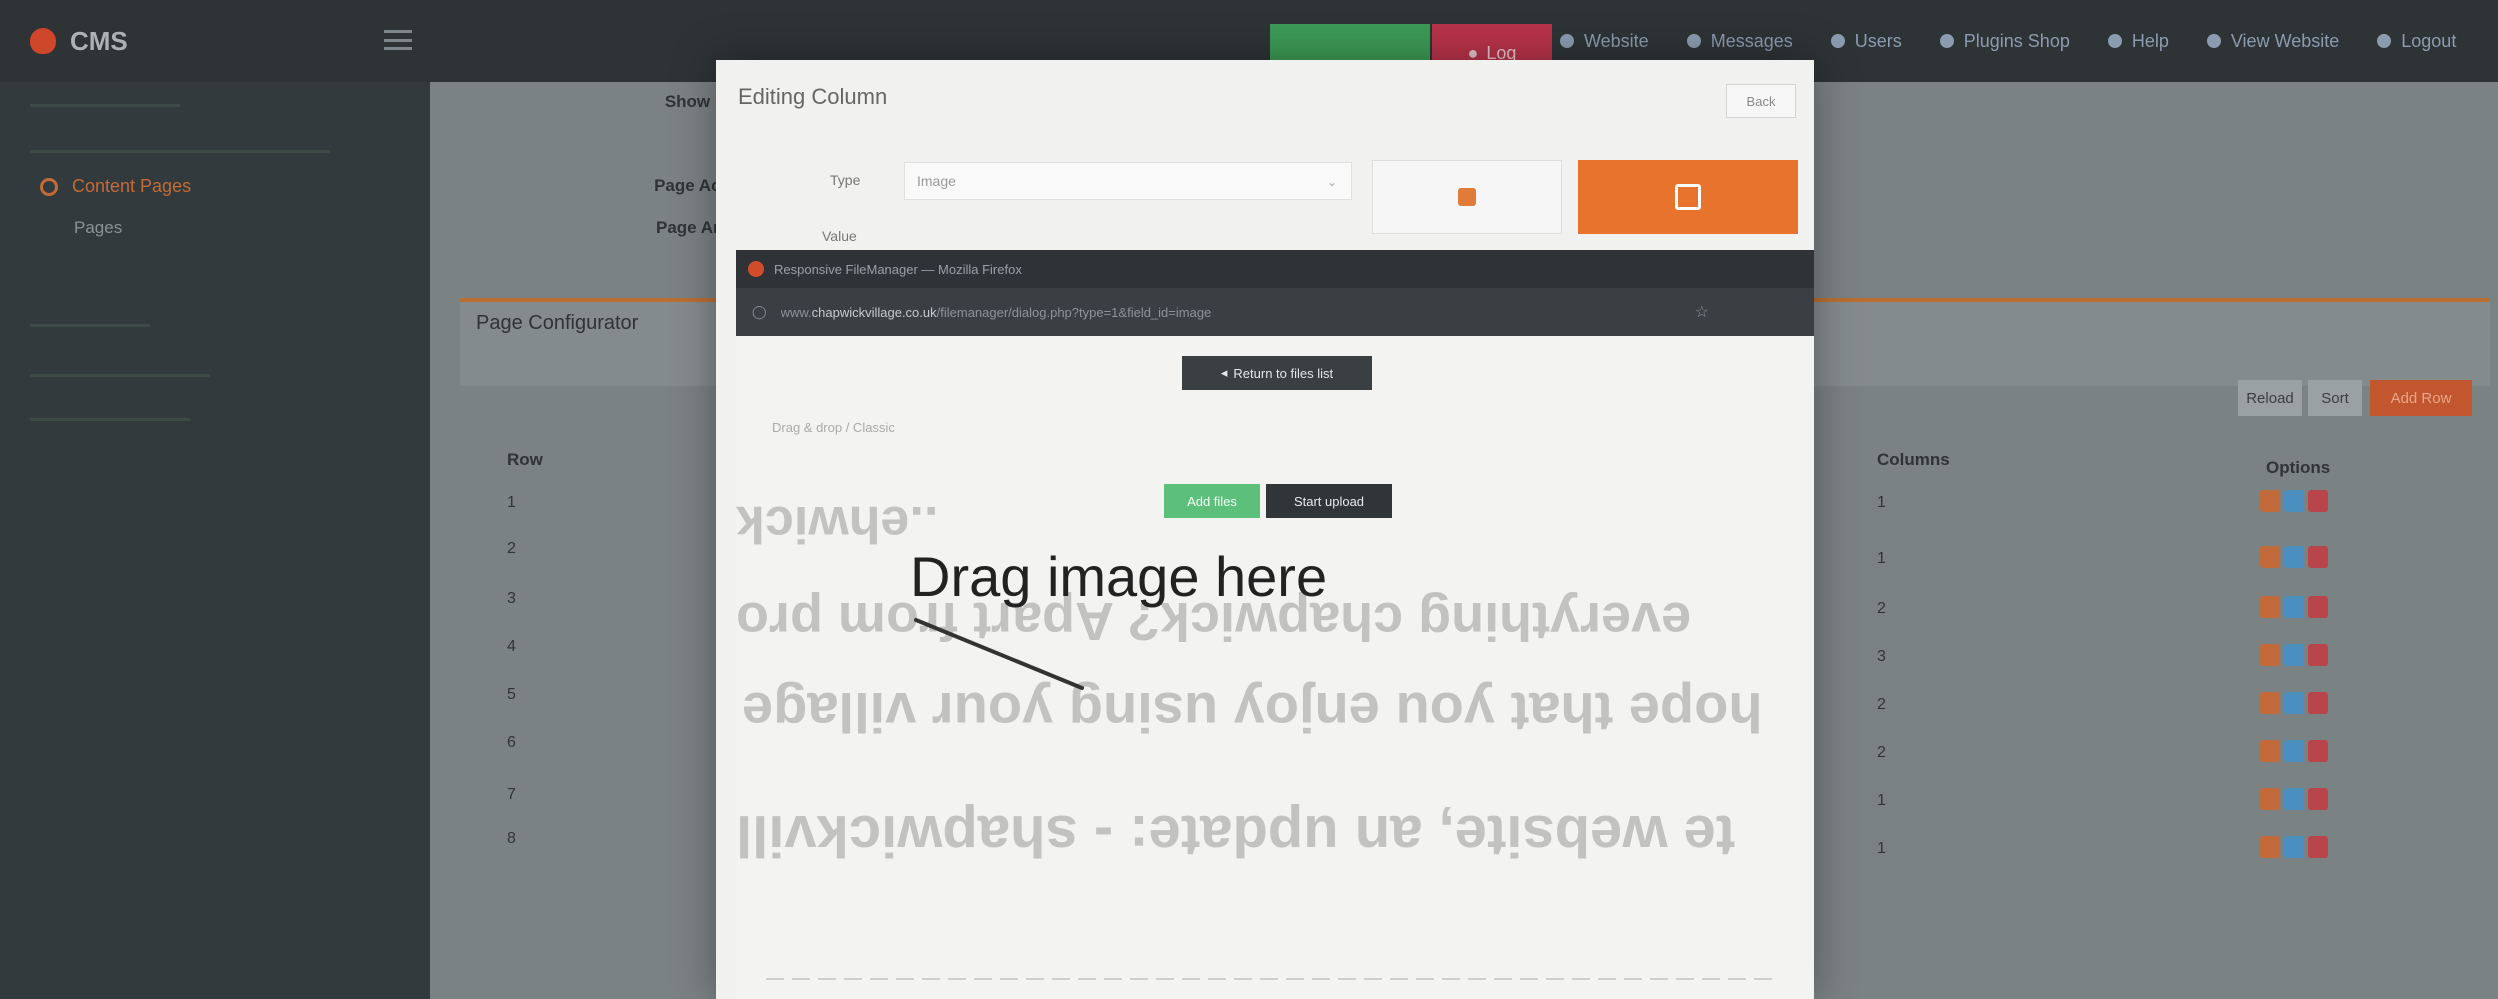 Image resolution: width=2498 pixels, height=999 pixels. Describe the element at coordinates (1567, 41) in the screenshot. I see `globe-icon` at that location.